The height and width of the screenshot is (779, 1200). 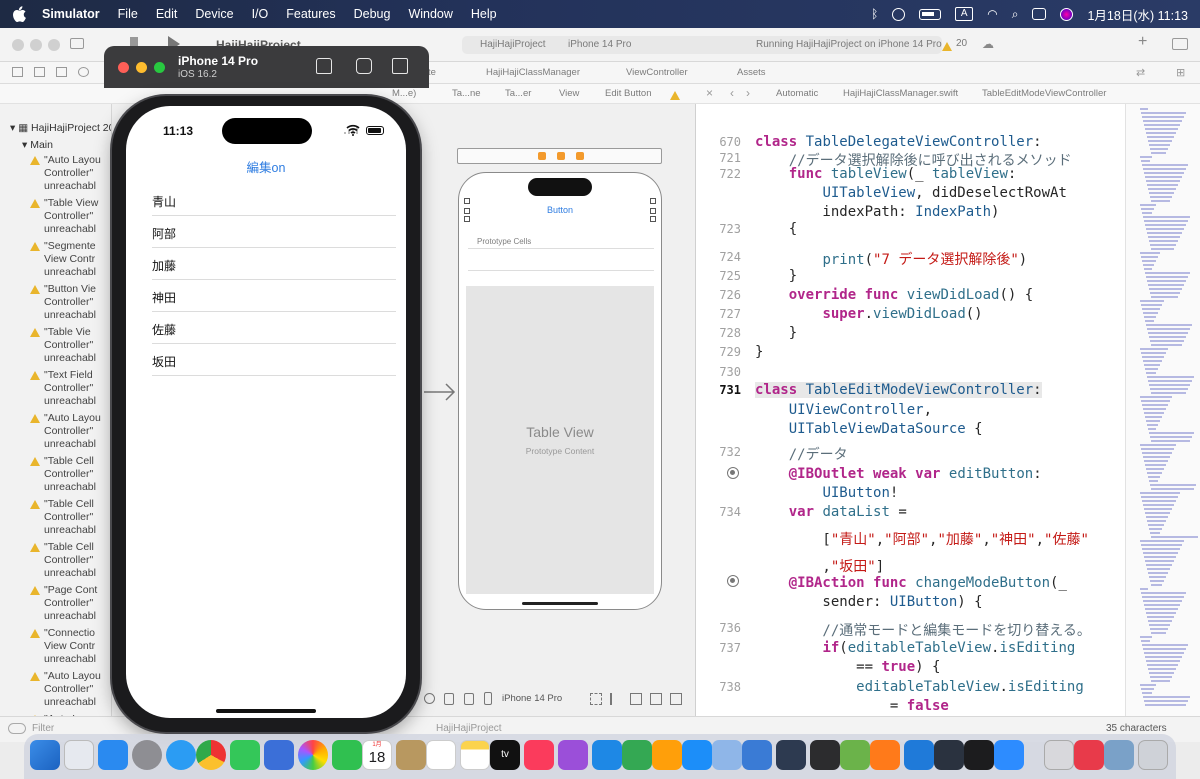 I want to click on cloud-icon: ☁, so click(x=988, y=44).